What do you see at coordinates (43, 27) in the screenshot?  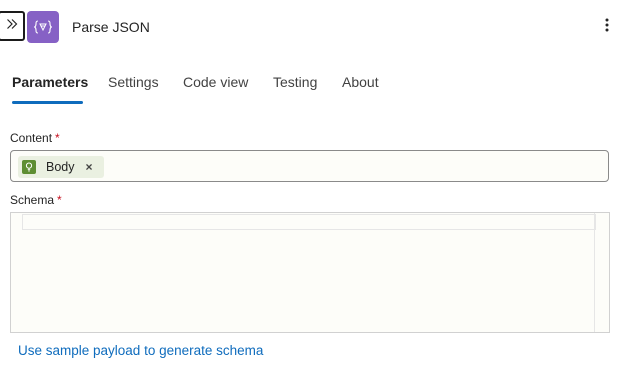 I see `parse-json-icon` at bounding box center [43, 27].